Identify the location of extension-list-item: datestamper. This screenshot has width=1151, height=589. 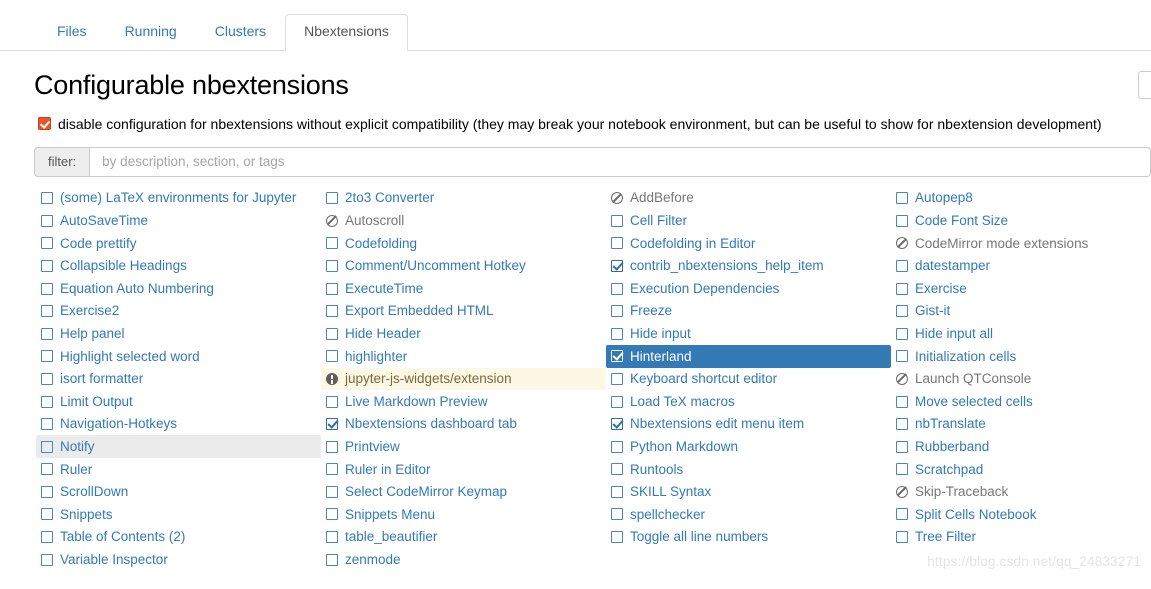
(1021, 266).